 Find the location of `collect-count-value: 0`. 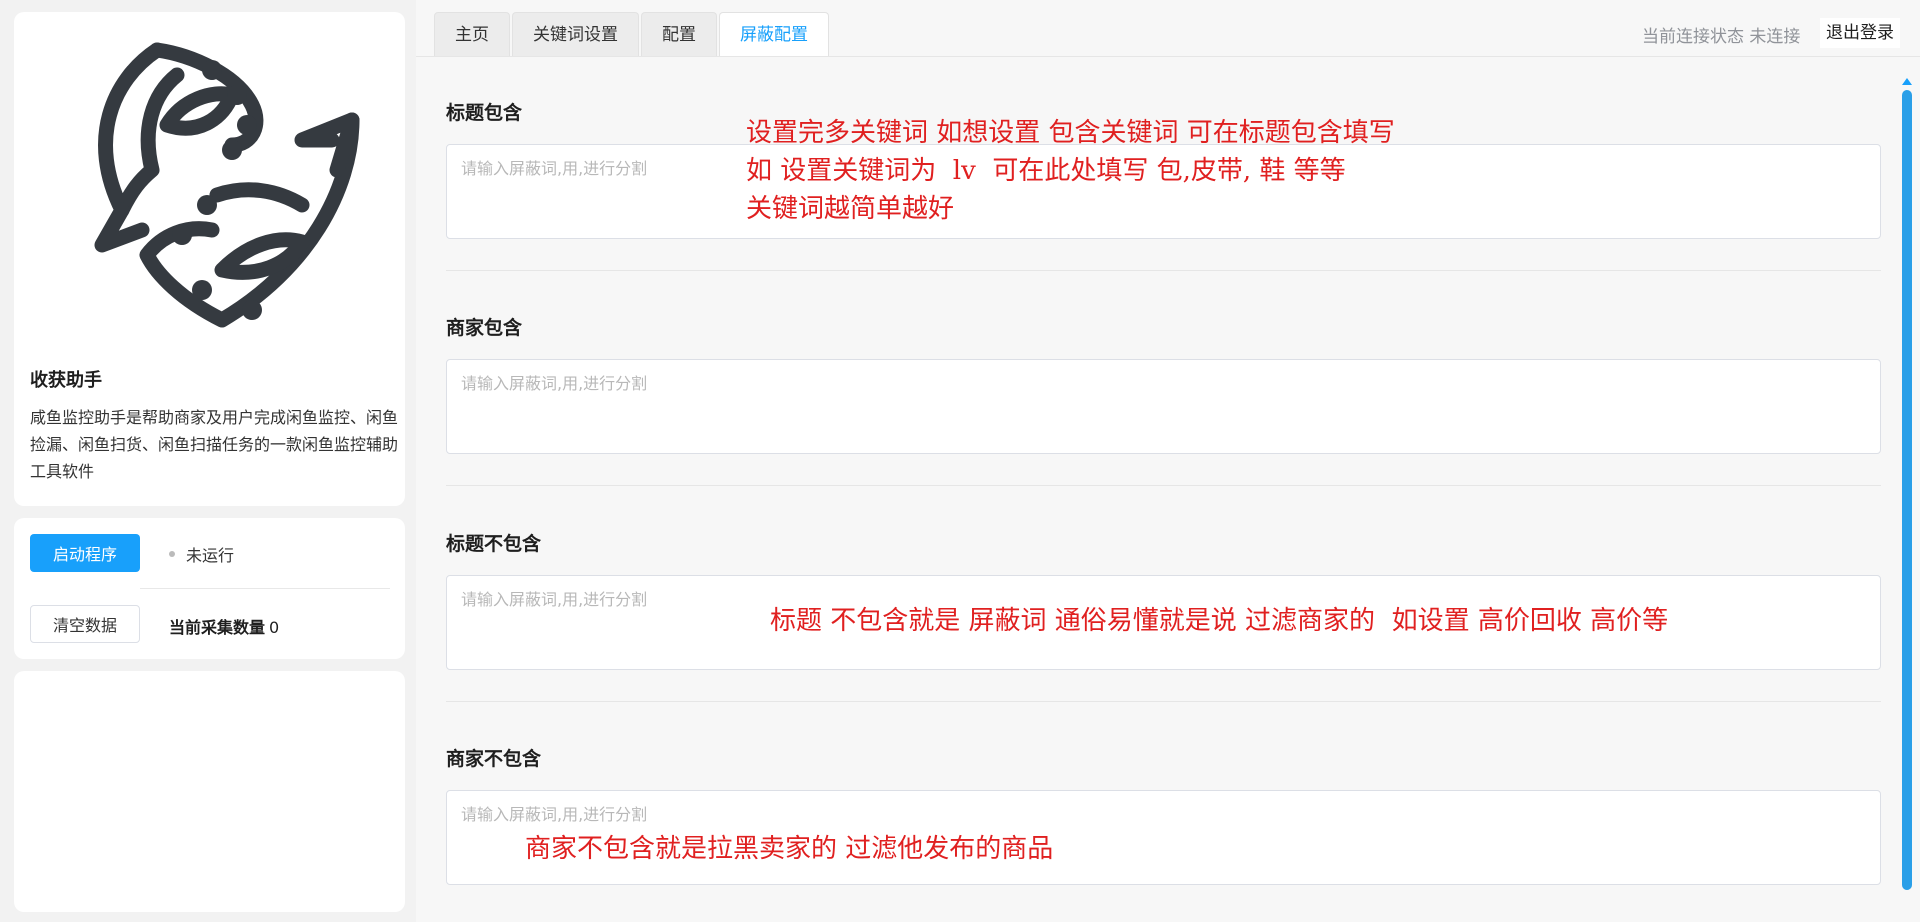

collect-count-value: 0 is located at coordinates (274, 627).